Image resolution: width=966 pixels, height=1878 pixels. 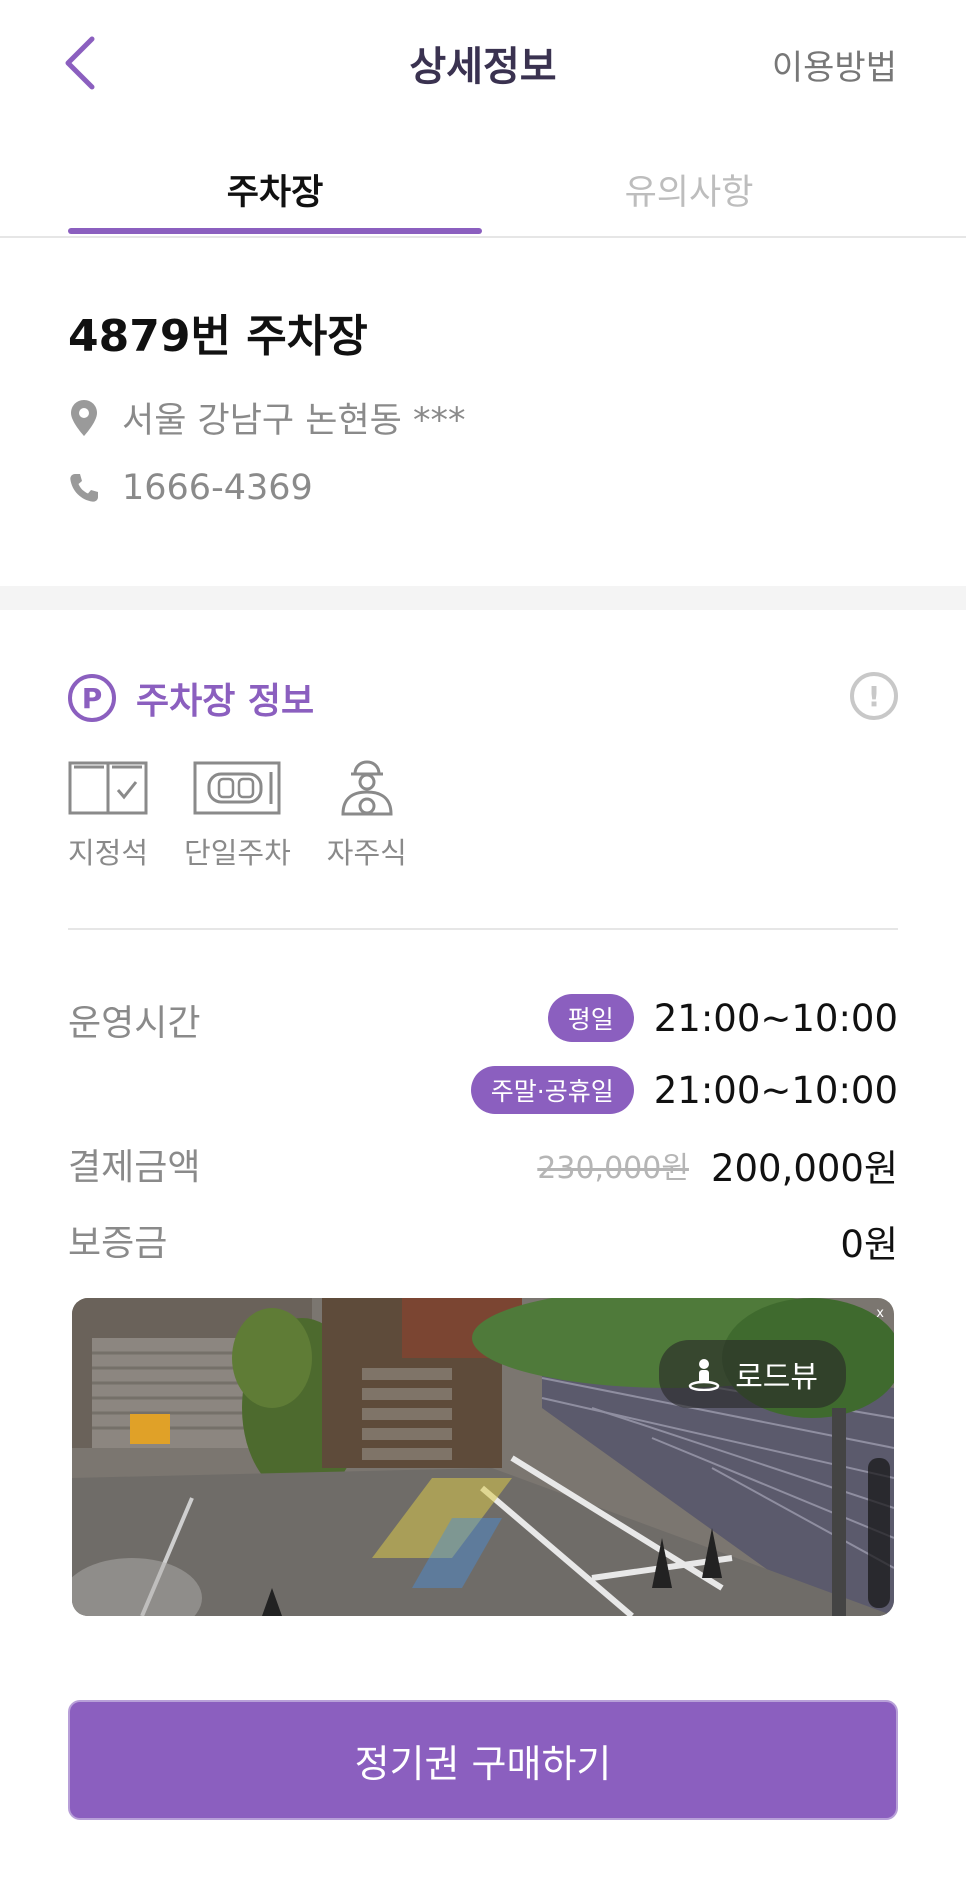 I want to click on header: 상세정보 이용방법, so click(x=483, y=62).